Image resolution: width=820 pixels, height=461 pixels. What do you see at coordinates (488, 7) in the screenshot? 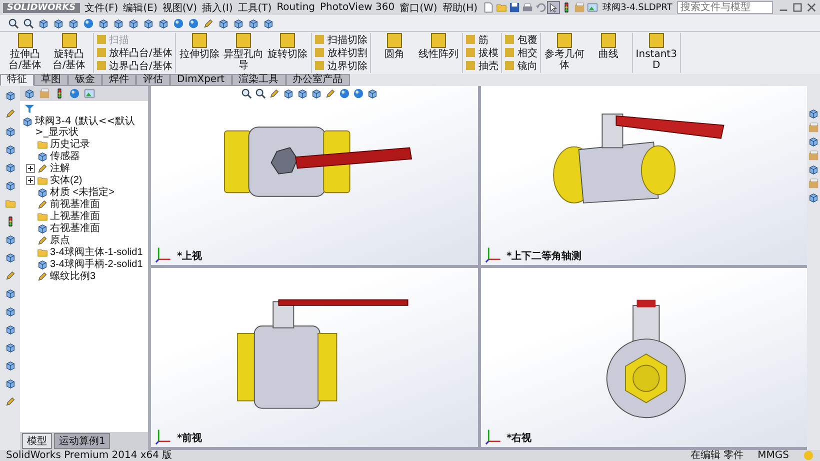
I see `document-icon` at bounding box center [488, 7].